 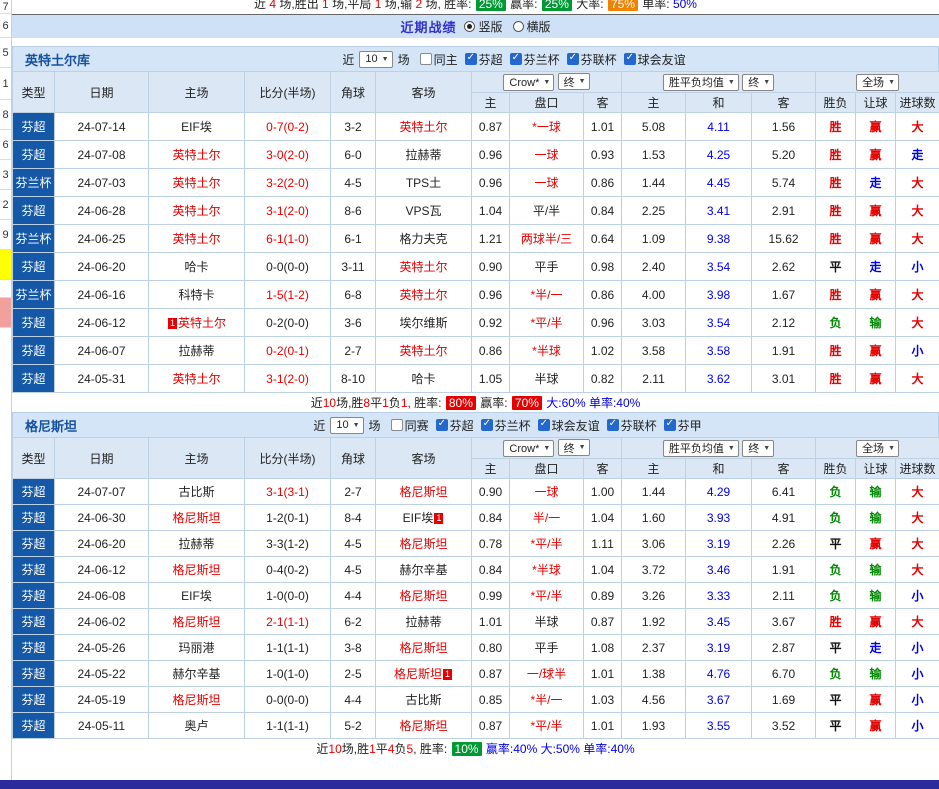 What do you see at coordinates (409, 425) in the screenshot?
I see `same-condition-checkbox: 同赛` at bounding box center [409, 425].